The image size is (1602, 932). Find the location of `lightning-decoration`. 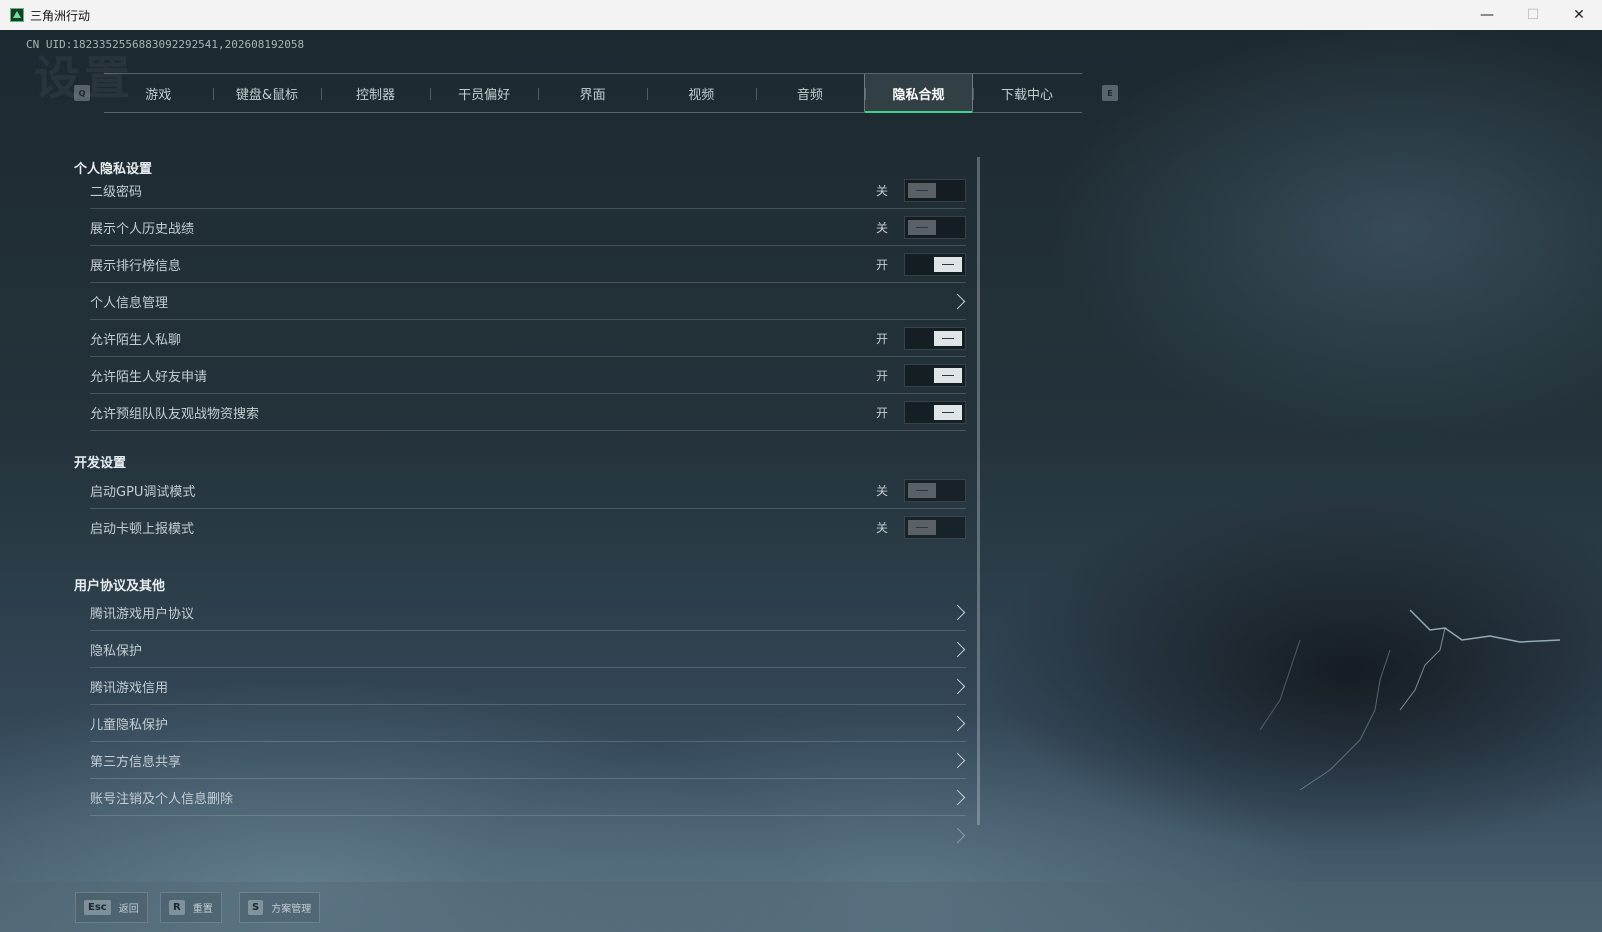

lightning-decoration is located at coordinates (1409, 699).